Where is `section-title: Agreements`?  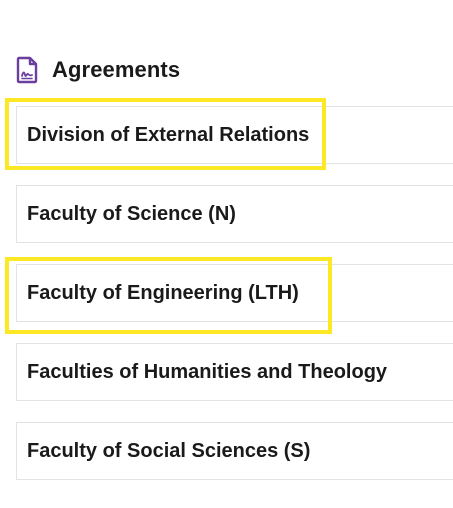 section-title: Agreements is located at coordinates (116, 69).